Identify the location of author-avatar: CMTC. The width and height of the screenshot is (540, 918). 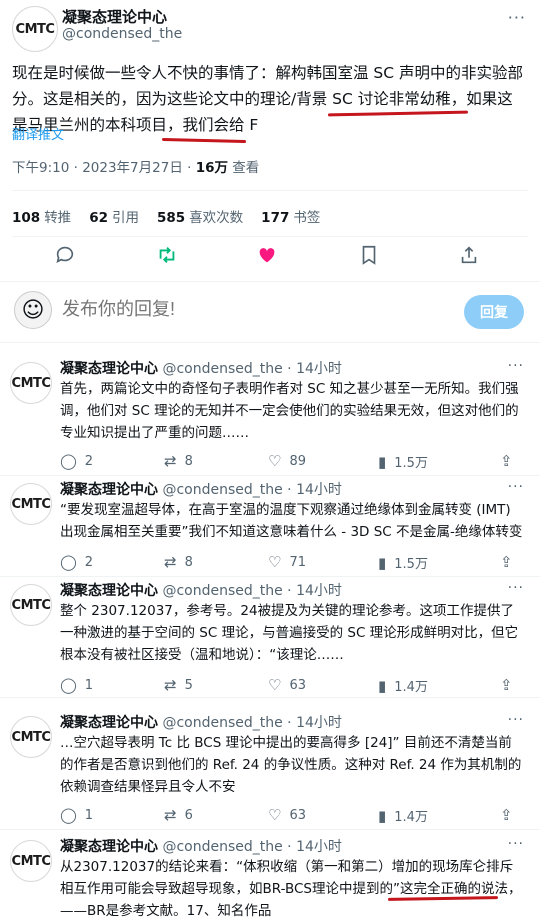
(35, 29).